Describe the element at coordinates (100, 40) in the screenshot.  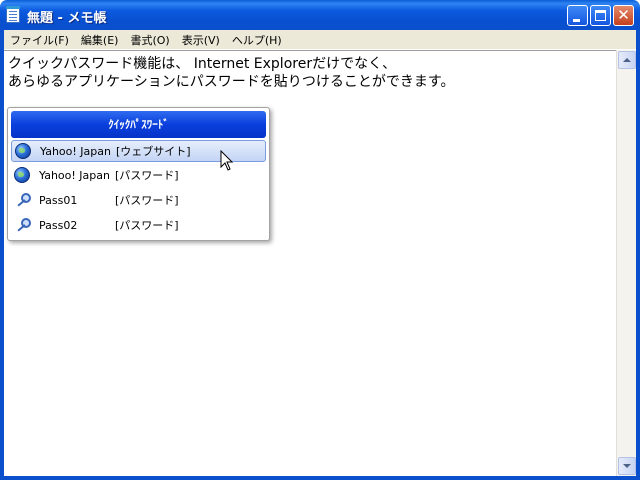
I see `menu-edit: 編集(E)` at that location.